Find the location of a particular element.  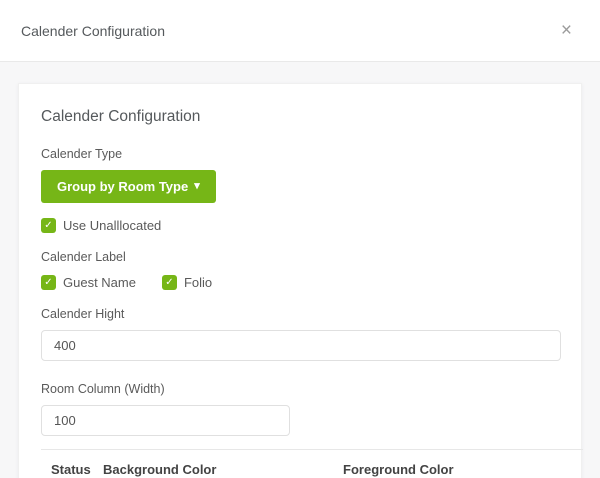

guest-name-label: Guest Name is located at coordinates (99, 282).